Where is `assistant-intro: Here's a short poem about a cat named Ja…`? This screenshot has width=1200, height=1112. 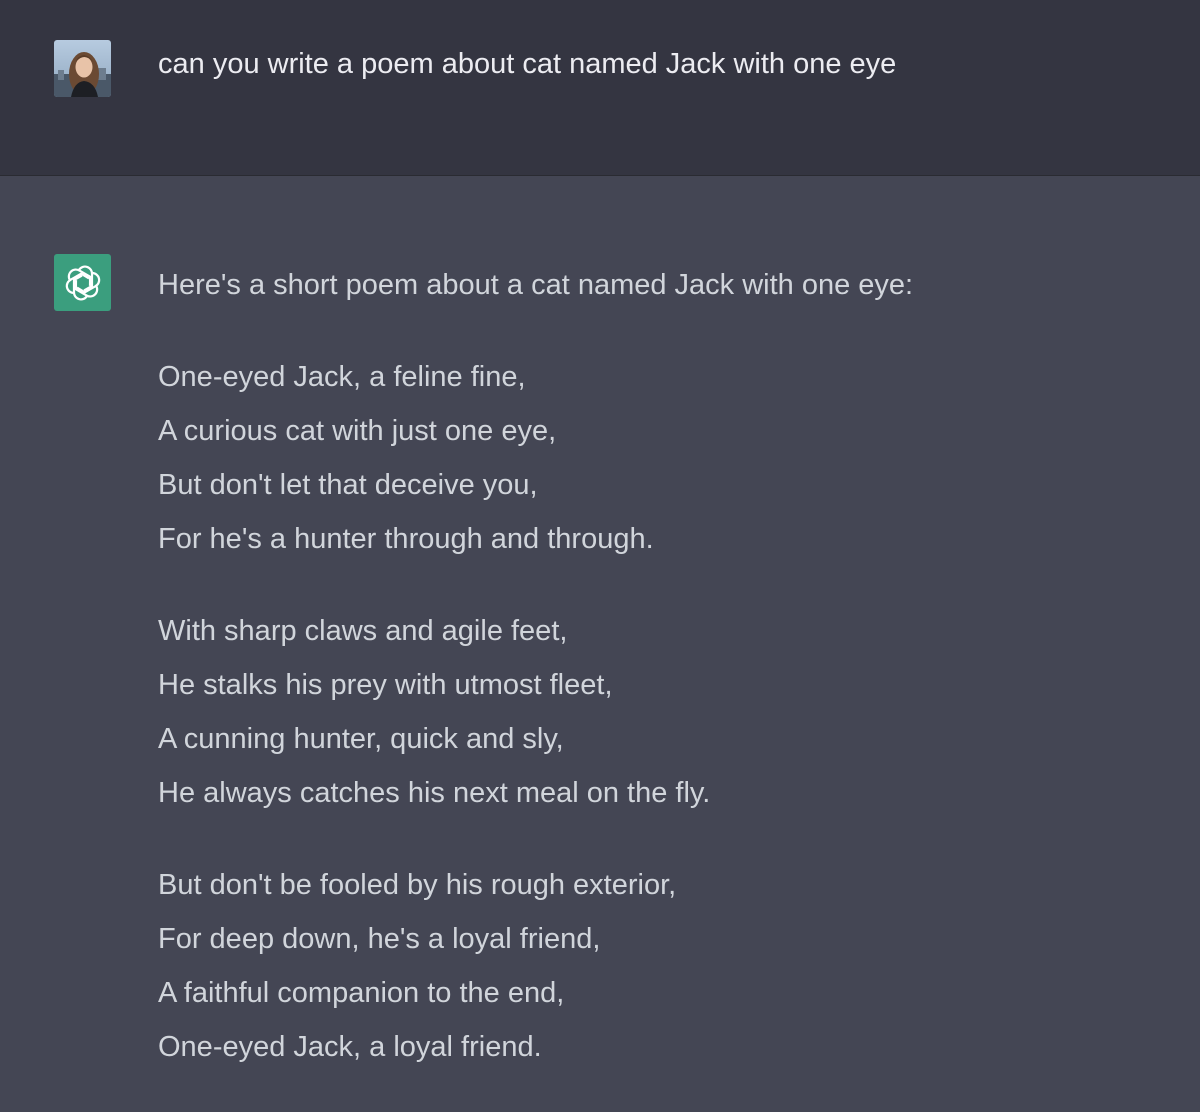 assistant-intro: Here's a short poem about a cat named Ja… is located at coordinates (536, 285).